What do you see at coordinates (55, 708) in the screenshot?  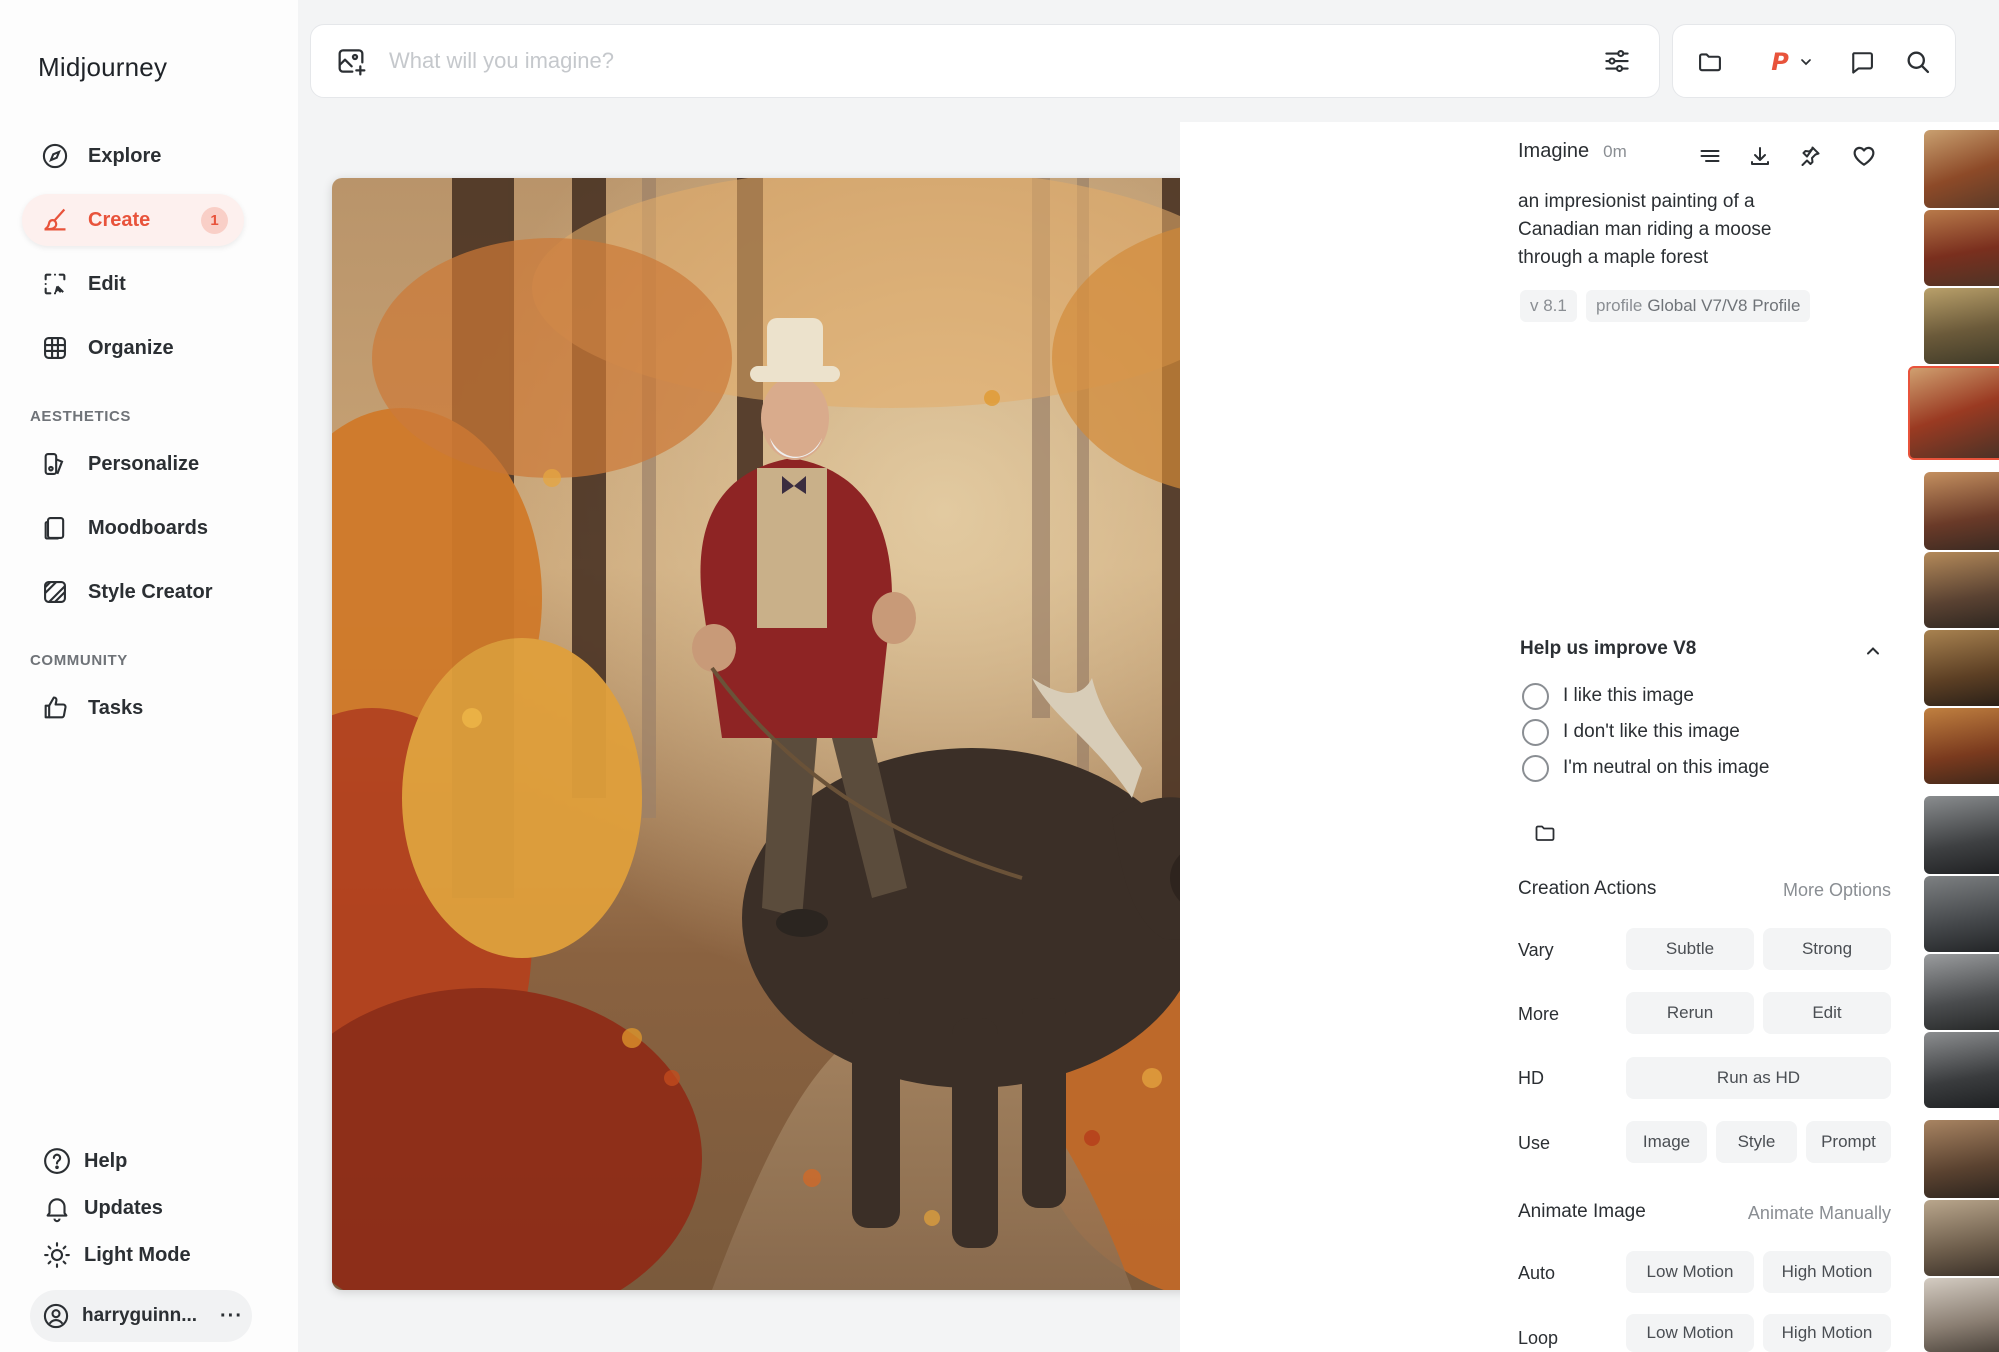 I see `thumbs-up-icon` at bounding box center [55, 708].